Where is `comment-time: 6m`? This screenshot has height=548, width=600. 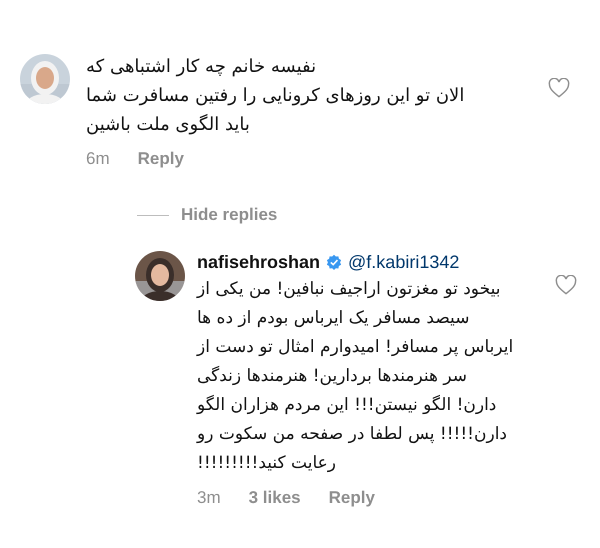
comment-time: 6m is located at coordinates (98, 159).